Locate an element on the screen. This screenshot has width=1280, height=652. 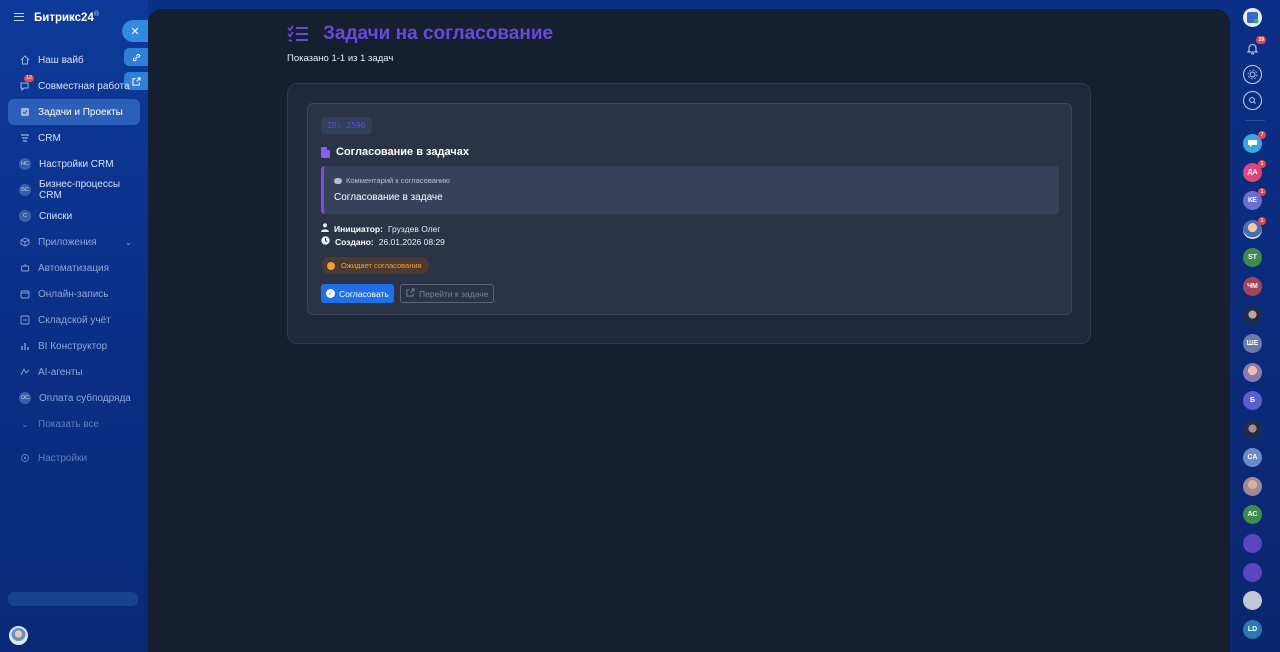
sidebar-item-collab: 12 Совместная работа is located at coordinates (74, 86).